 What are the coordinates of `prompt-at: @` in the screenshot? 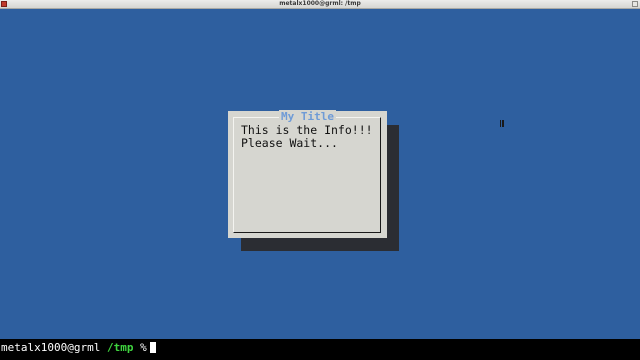 It's located at (70, 347).